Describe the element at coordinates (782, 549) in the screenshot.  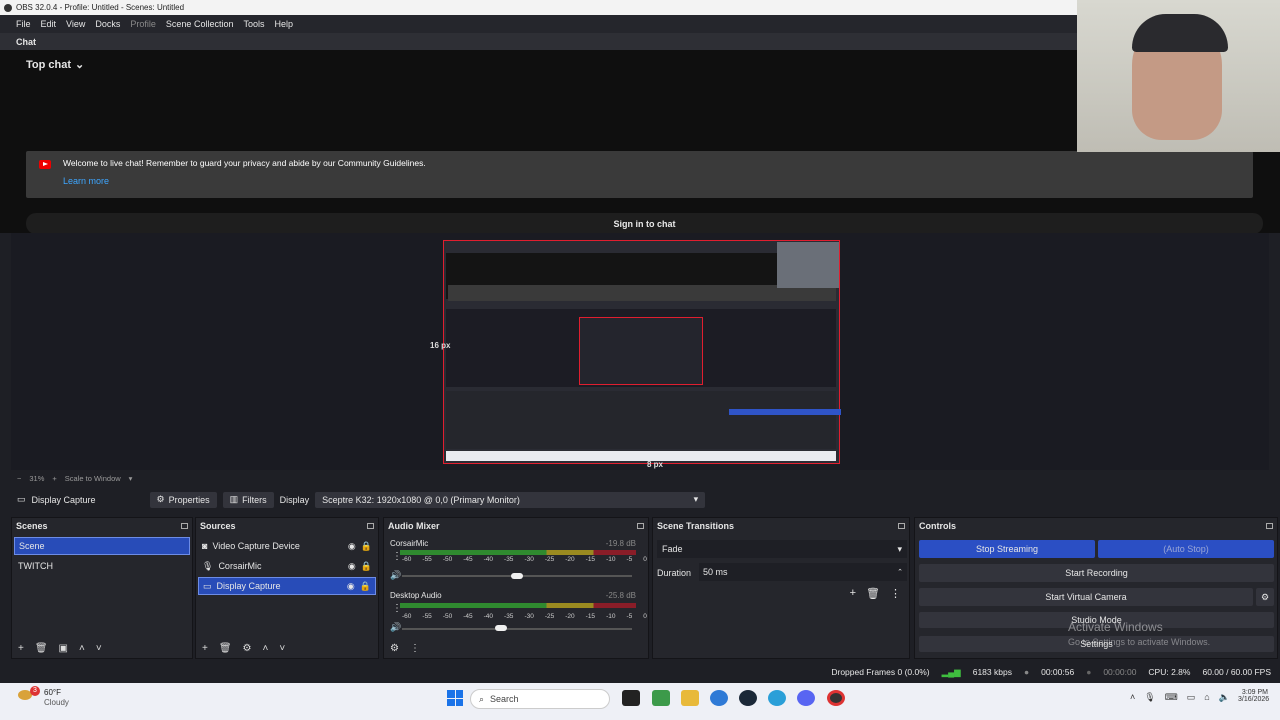
I see `transition-select: Fade ▾` at that location.